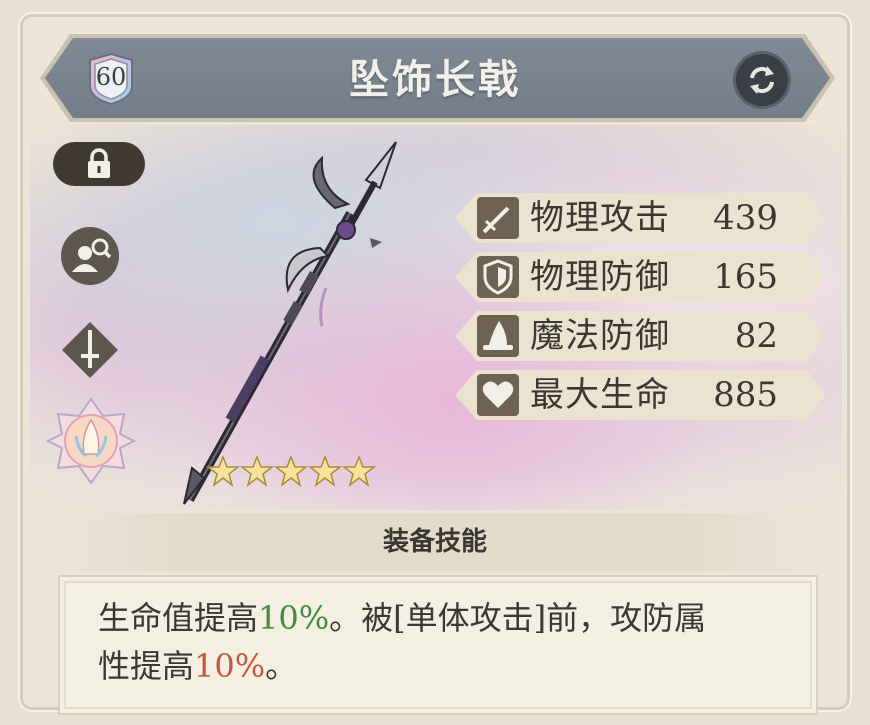 Image resolution: width=870 pixels, height=725 pixels. What do you see at coordinates (745, 395) in the screenshot?
I see `stat-value: 885` at bounding box center [745, 395].